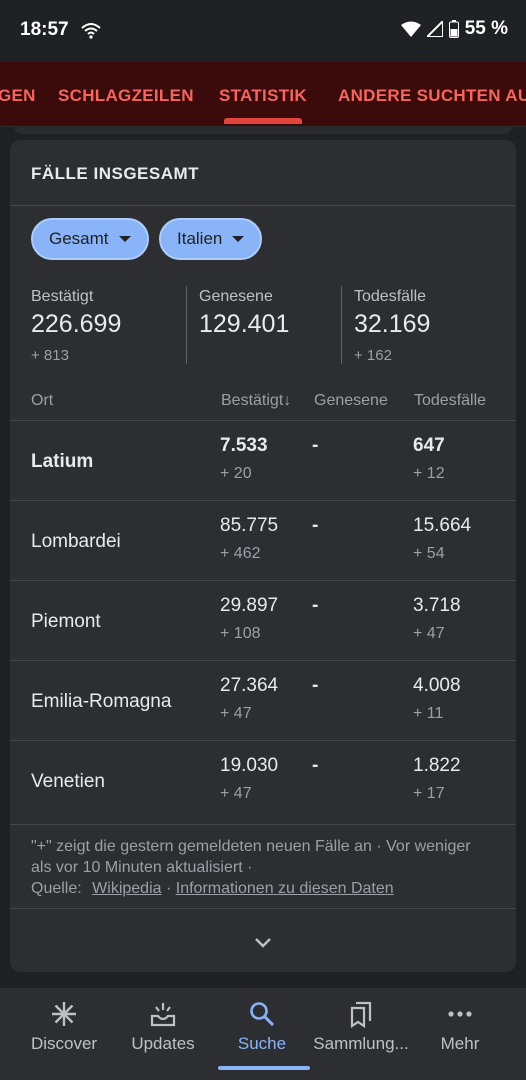  I want to click on chip-label: Italien, so click(200, 238).